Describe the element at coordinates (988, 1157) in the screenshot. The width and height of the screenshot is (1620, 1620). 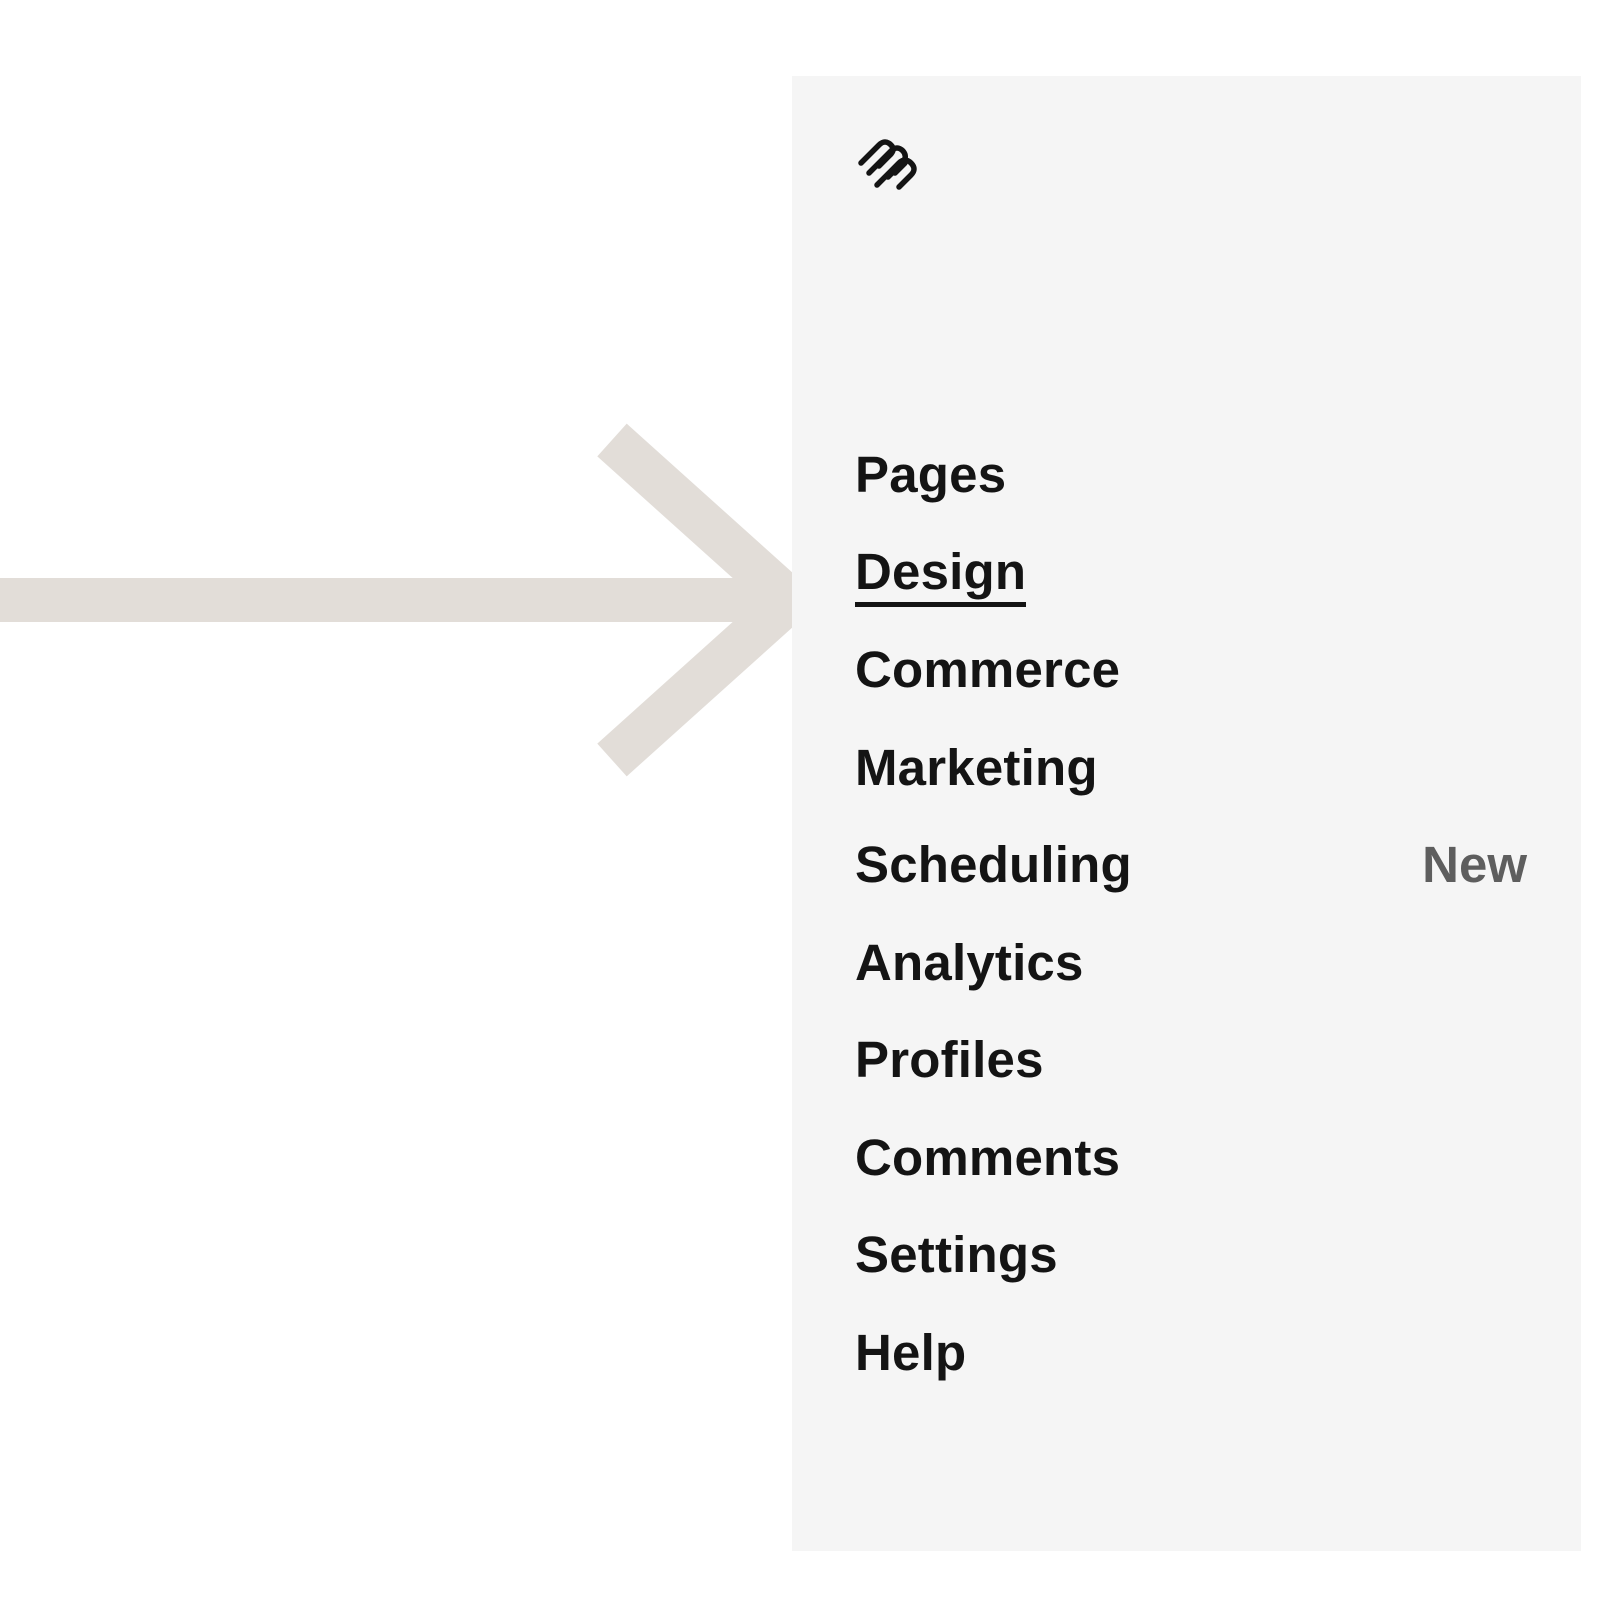
I see `sidebar-item-label: Comments` at that location.